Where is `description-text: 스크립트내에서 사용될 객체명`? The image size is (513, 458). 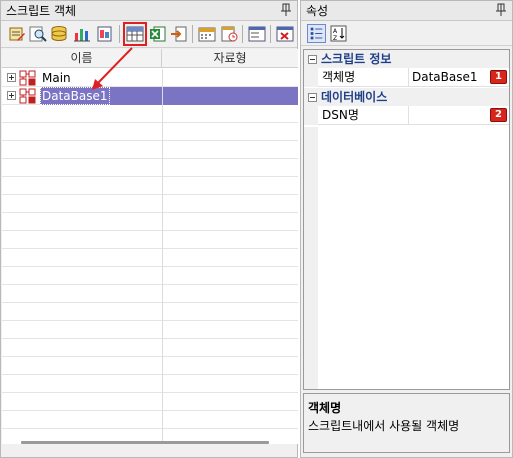
description-text: 스크립트내에서 사용될 객체명 is located at coordinates (384, 426).